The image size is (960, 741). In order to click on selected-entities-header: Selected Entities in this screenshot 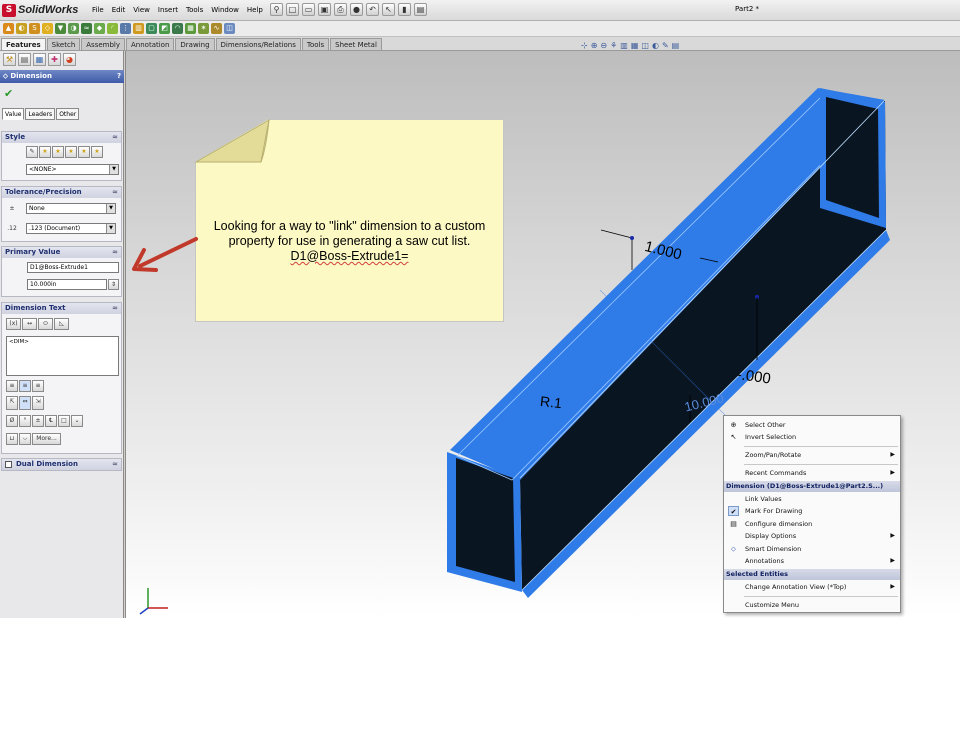, I will do `click(812, 574)`.